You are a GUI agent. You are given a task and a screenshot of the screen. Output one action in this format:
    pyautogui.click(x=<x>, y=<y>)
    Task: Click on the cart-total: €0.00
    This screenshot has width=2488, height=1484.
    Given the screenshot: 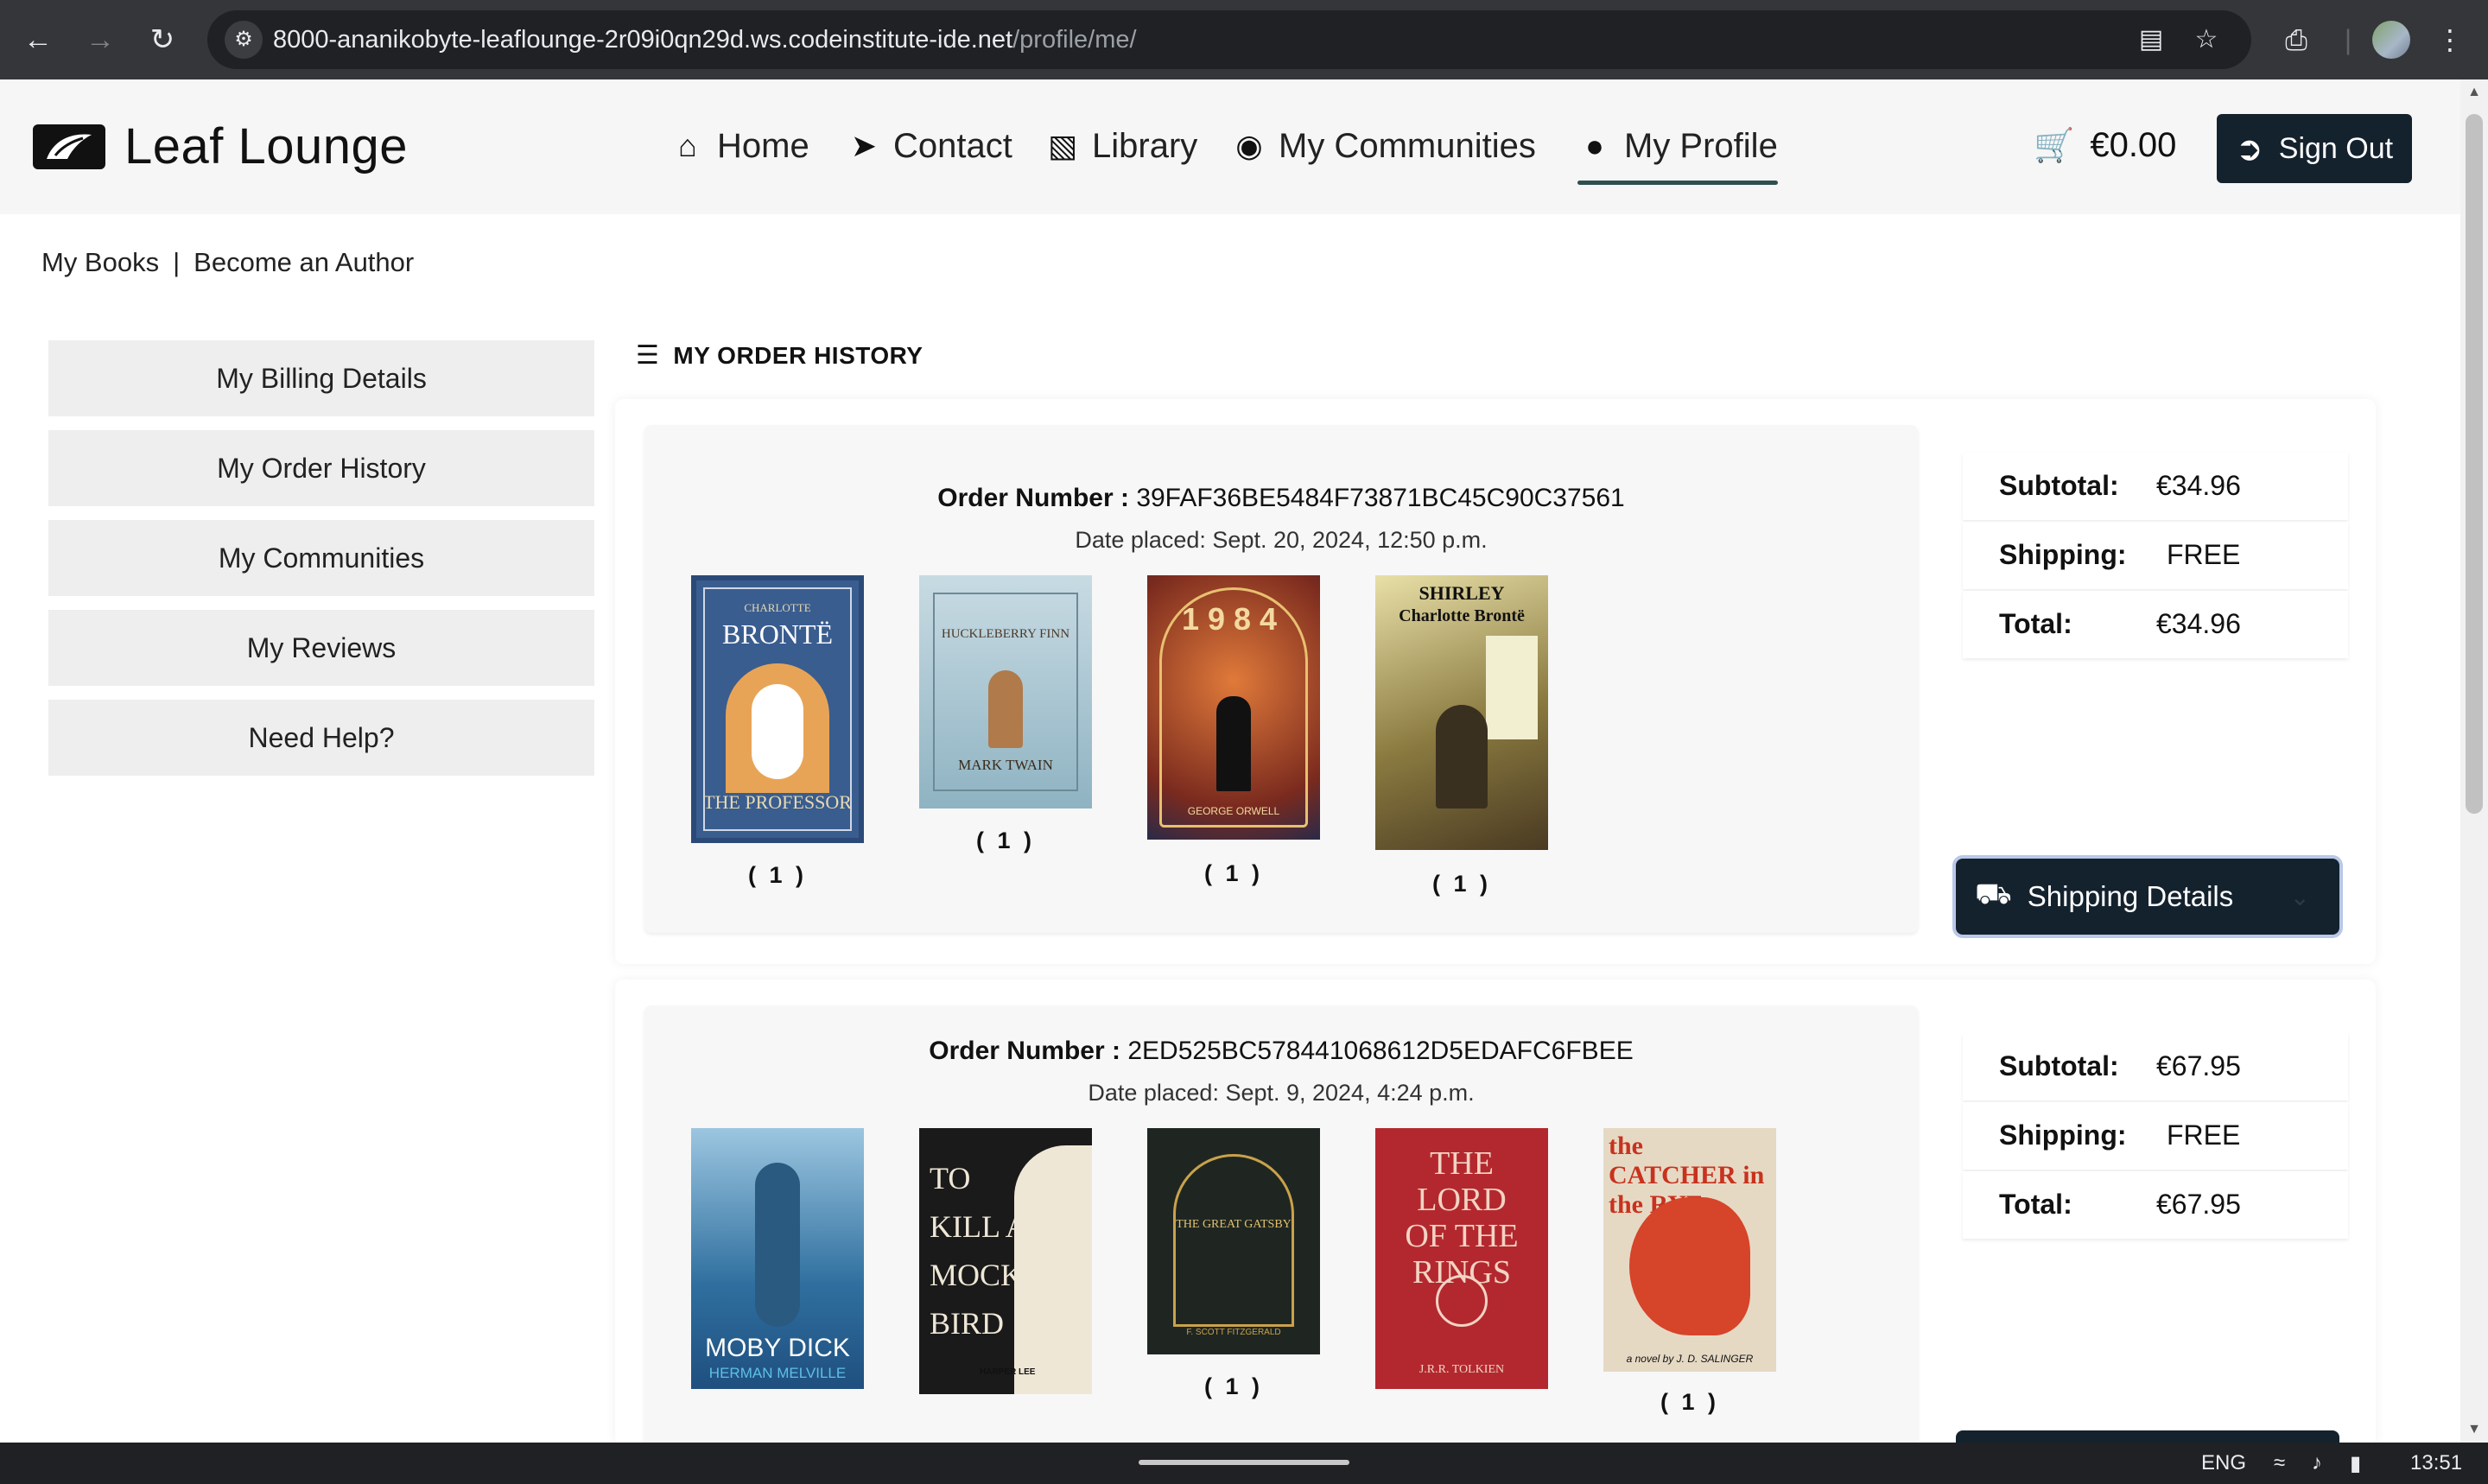 What is the action you would take?
    pyautogui.click(x=2133, y=145)
    